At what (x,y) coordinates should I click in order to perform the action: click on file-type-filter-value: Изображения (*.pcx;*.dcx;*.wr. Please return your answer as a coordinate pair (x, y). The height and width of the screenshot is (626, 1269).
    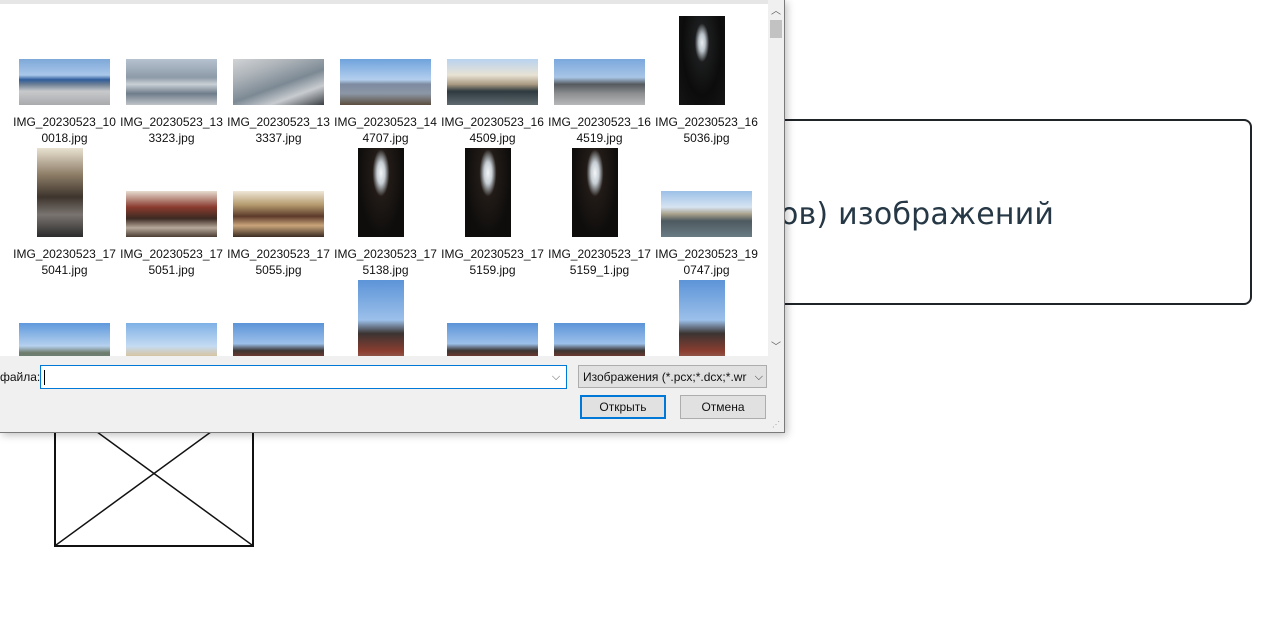
    Looking at the image, I should click on (665, 377).